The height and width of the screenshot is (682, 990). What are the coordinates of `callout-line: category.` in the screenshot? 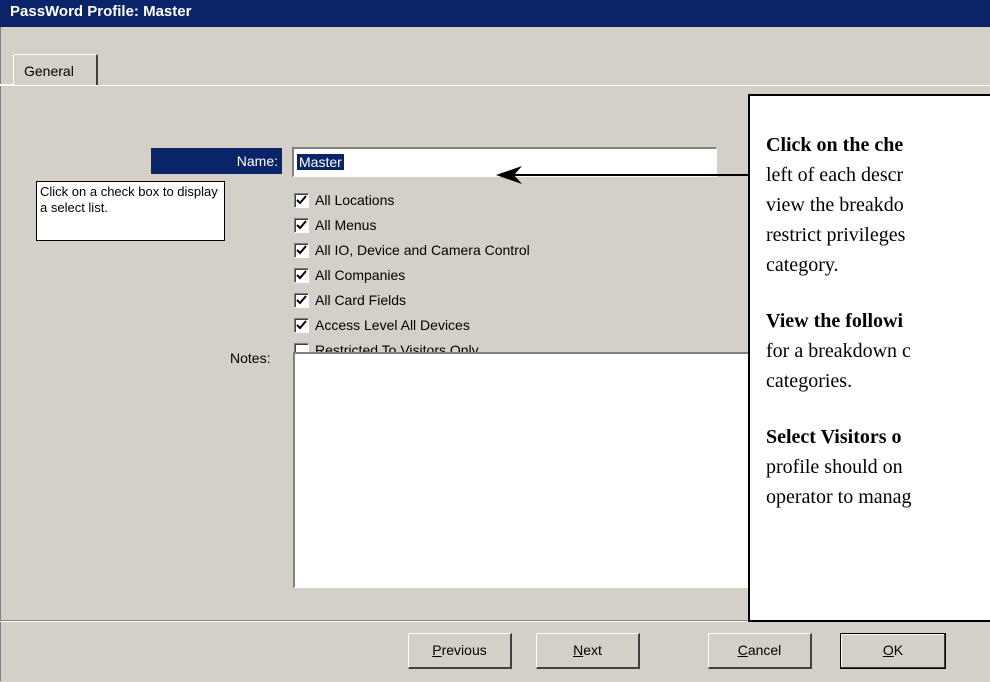 It's located at (802, 265).